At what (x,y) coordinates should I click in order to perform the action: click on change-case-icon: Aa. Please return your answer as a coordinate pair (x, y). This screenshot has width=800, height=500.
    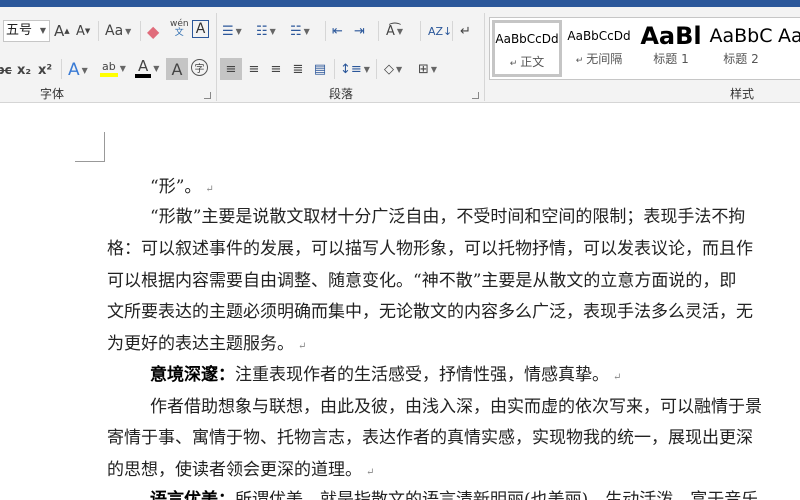
    Looking at the image, I should click on (114, 31).